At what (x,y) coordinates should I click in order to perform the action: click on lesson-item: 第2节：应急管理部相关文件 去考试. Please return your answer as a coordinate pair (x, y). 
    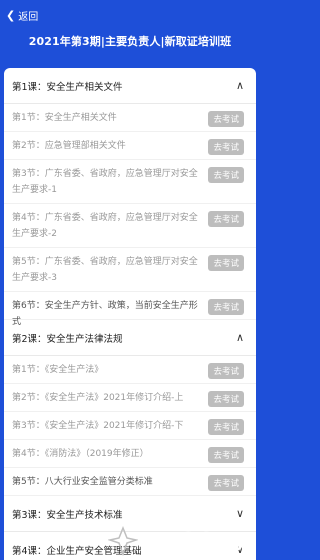
    Looking at the image, I should click on (130, 146).